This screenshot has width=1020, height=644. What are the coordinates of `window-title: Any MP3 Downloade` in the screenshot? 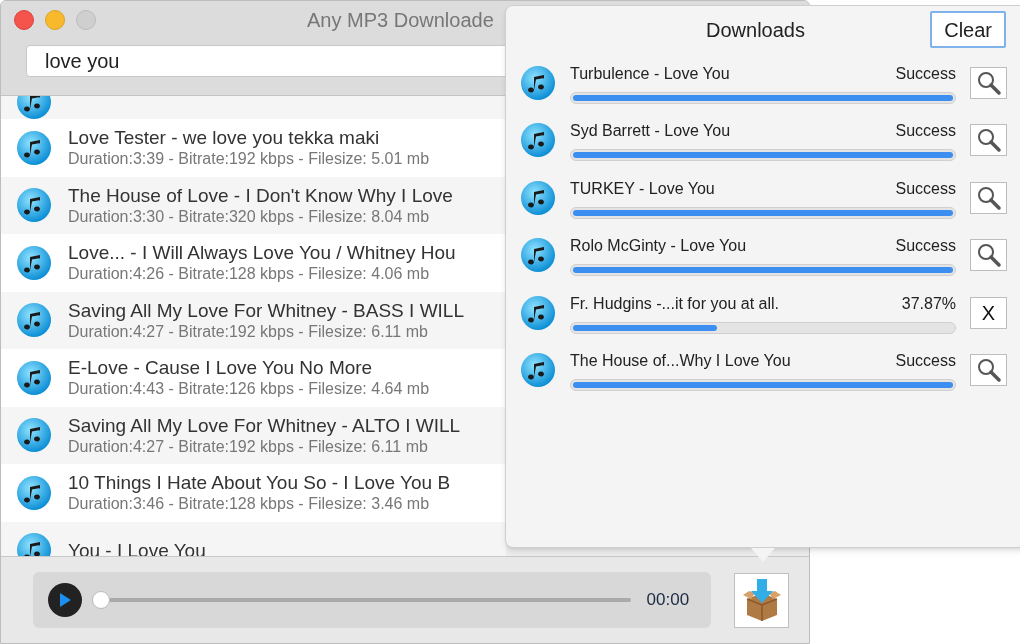 It's located at (400, 20).